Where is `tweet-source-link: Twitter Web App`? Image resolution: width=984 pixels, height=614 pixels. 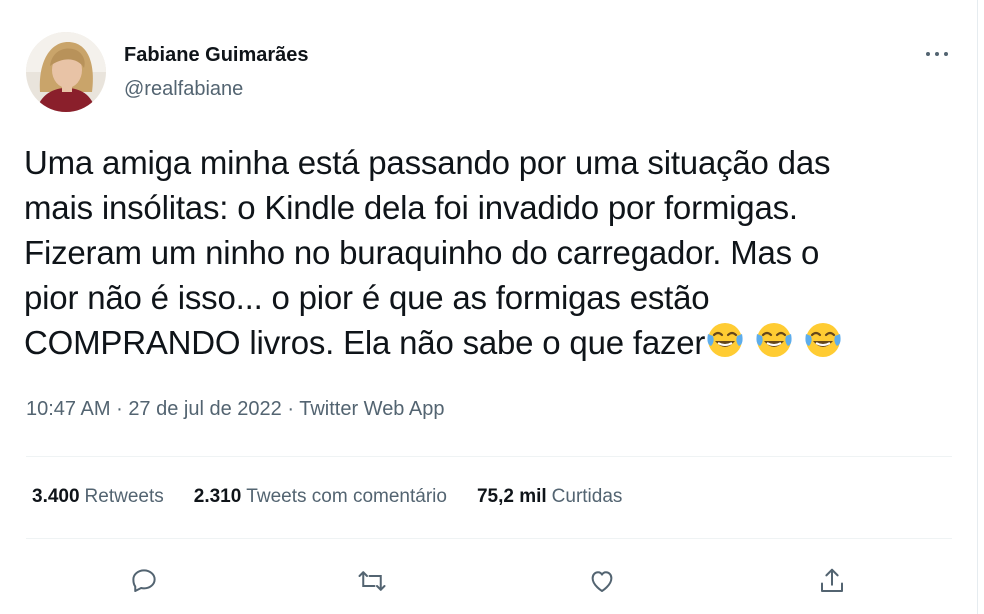 tweet-source-link: Twitter Web App is located at coordinates (371, 409).